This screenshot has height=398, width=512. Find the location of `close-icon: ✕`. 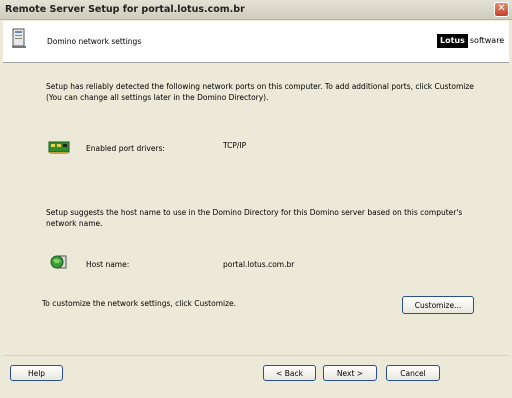

close-icon: ✕ is located at coordinates (501, 8).